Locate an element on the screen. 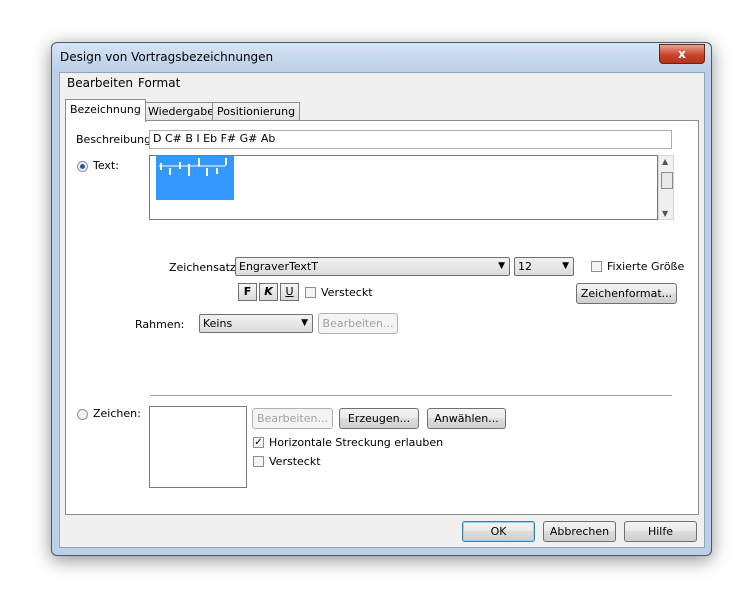 Image resolution: width=750 pixels, height=599 pixels. symbol-preview is located at coordinates (198, 447).